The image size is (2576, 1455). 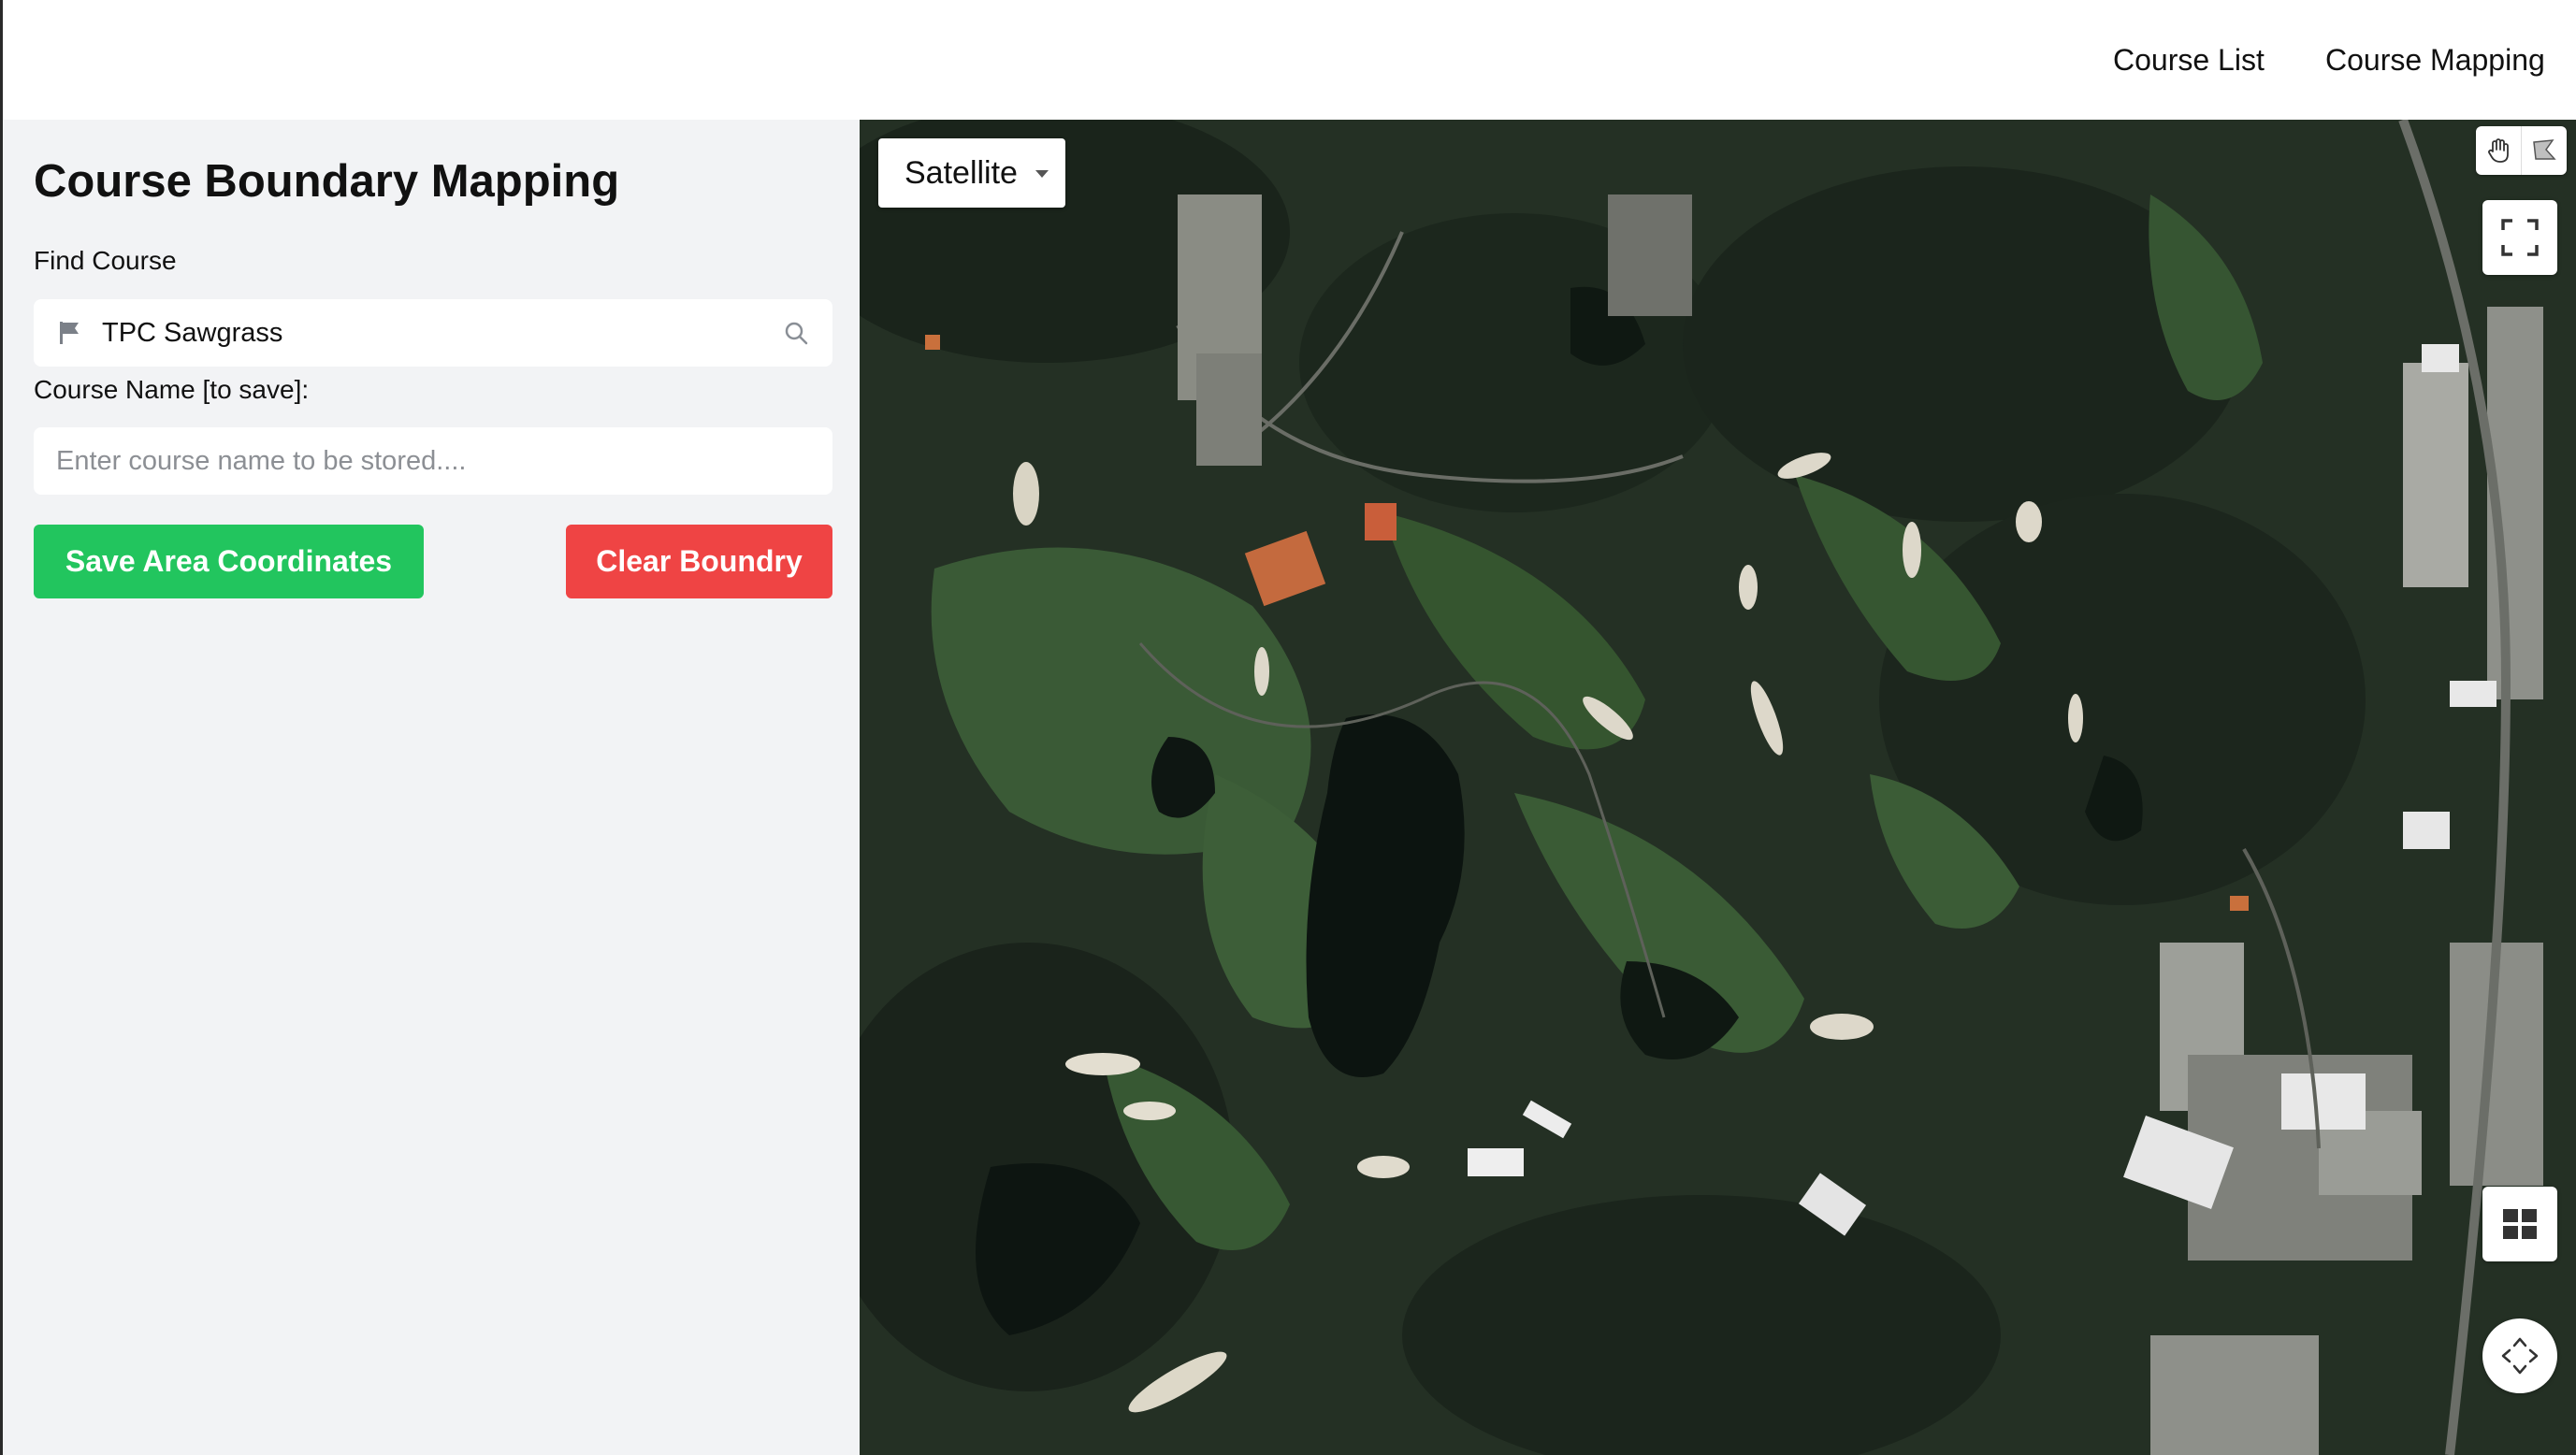 I want to click on find-course-value: TPC Sawgrass, so click(x=192, y=333).